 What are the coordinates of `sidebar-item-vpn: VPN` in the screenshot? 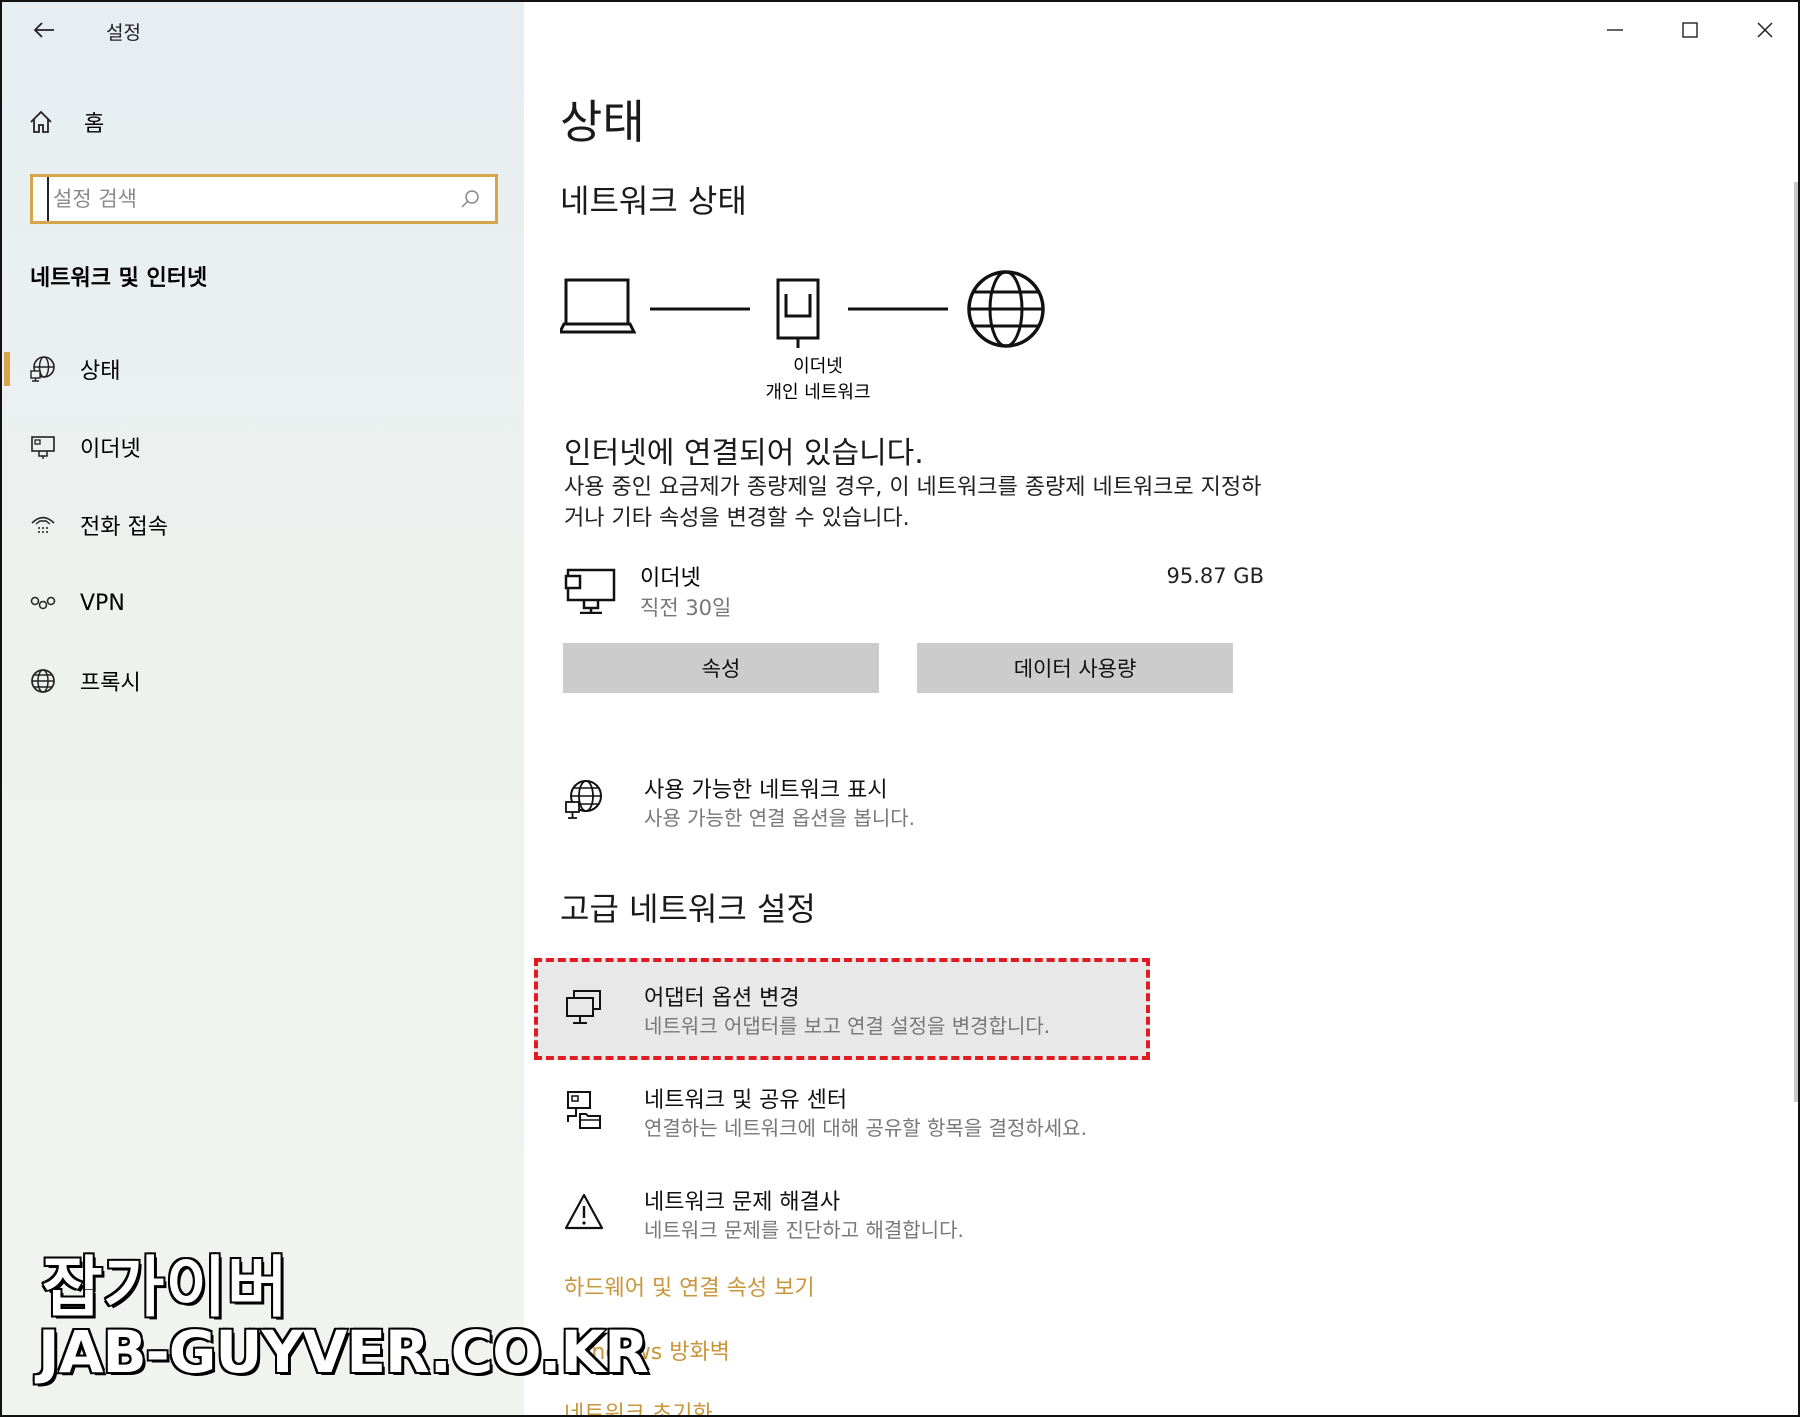 It's located at (263, 603).